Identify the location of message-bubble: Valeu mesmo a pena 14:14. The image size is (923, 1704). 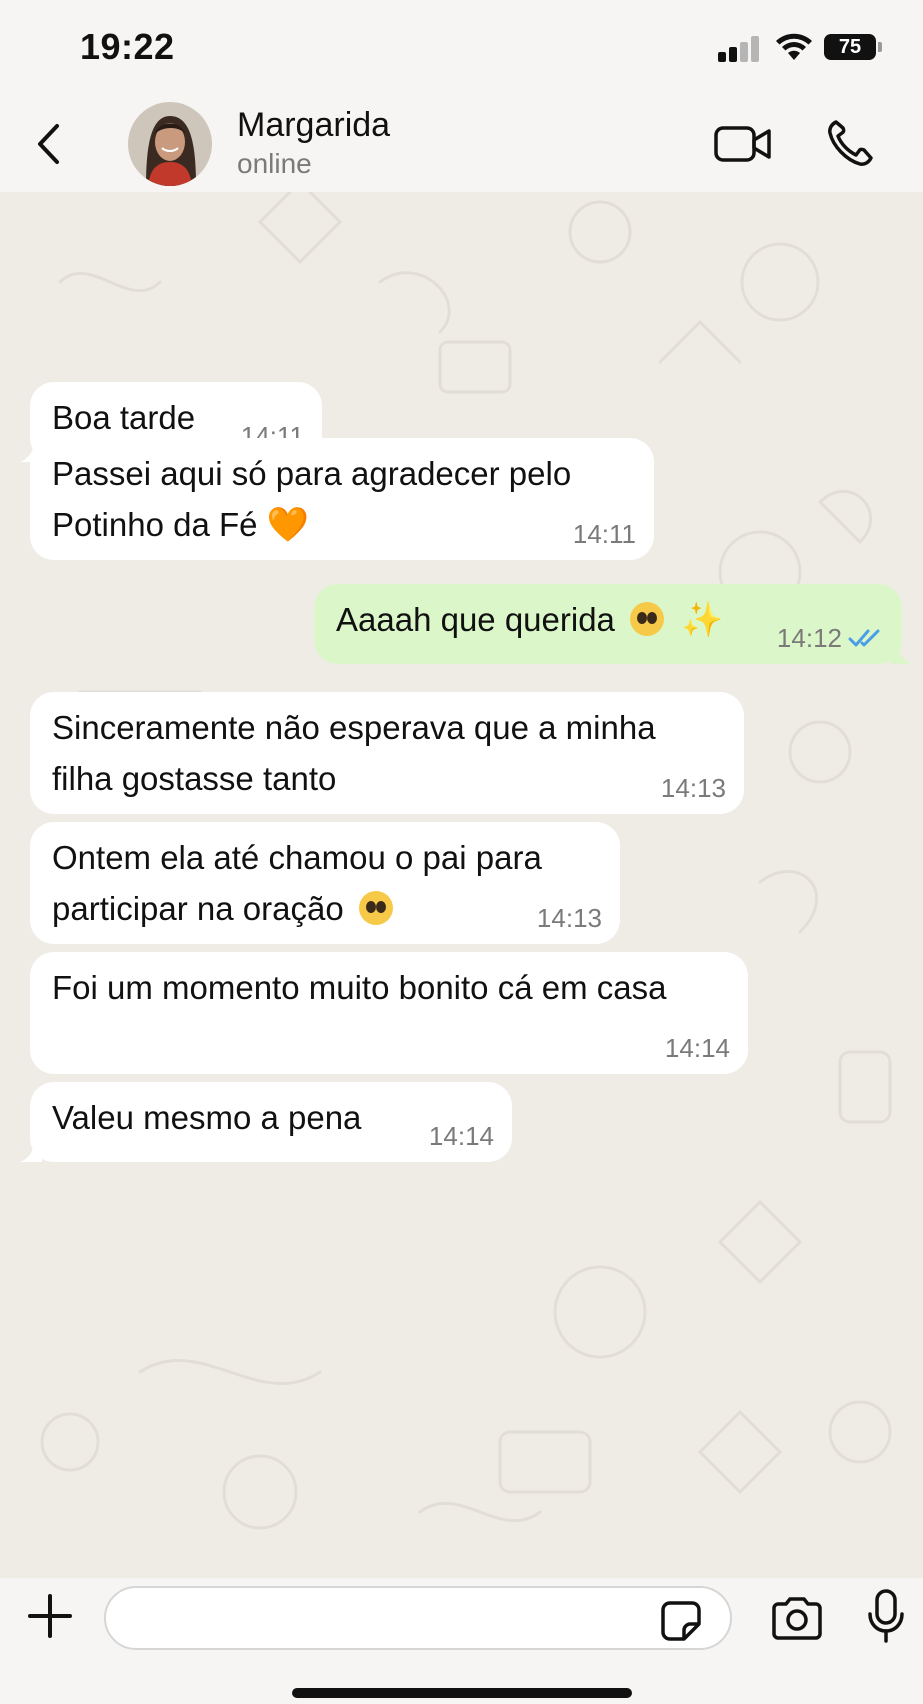
(266, 1122).